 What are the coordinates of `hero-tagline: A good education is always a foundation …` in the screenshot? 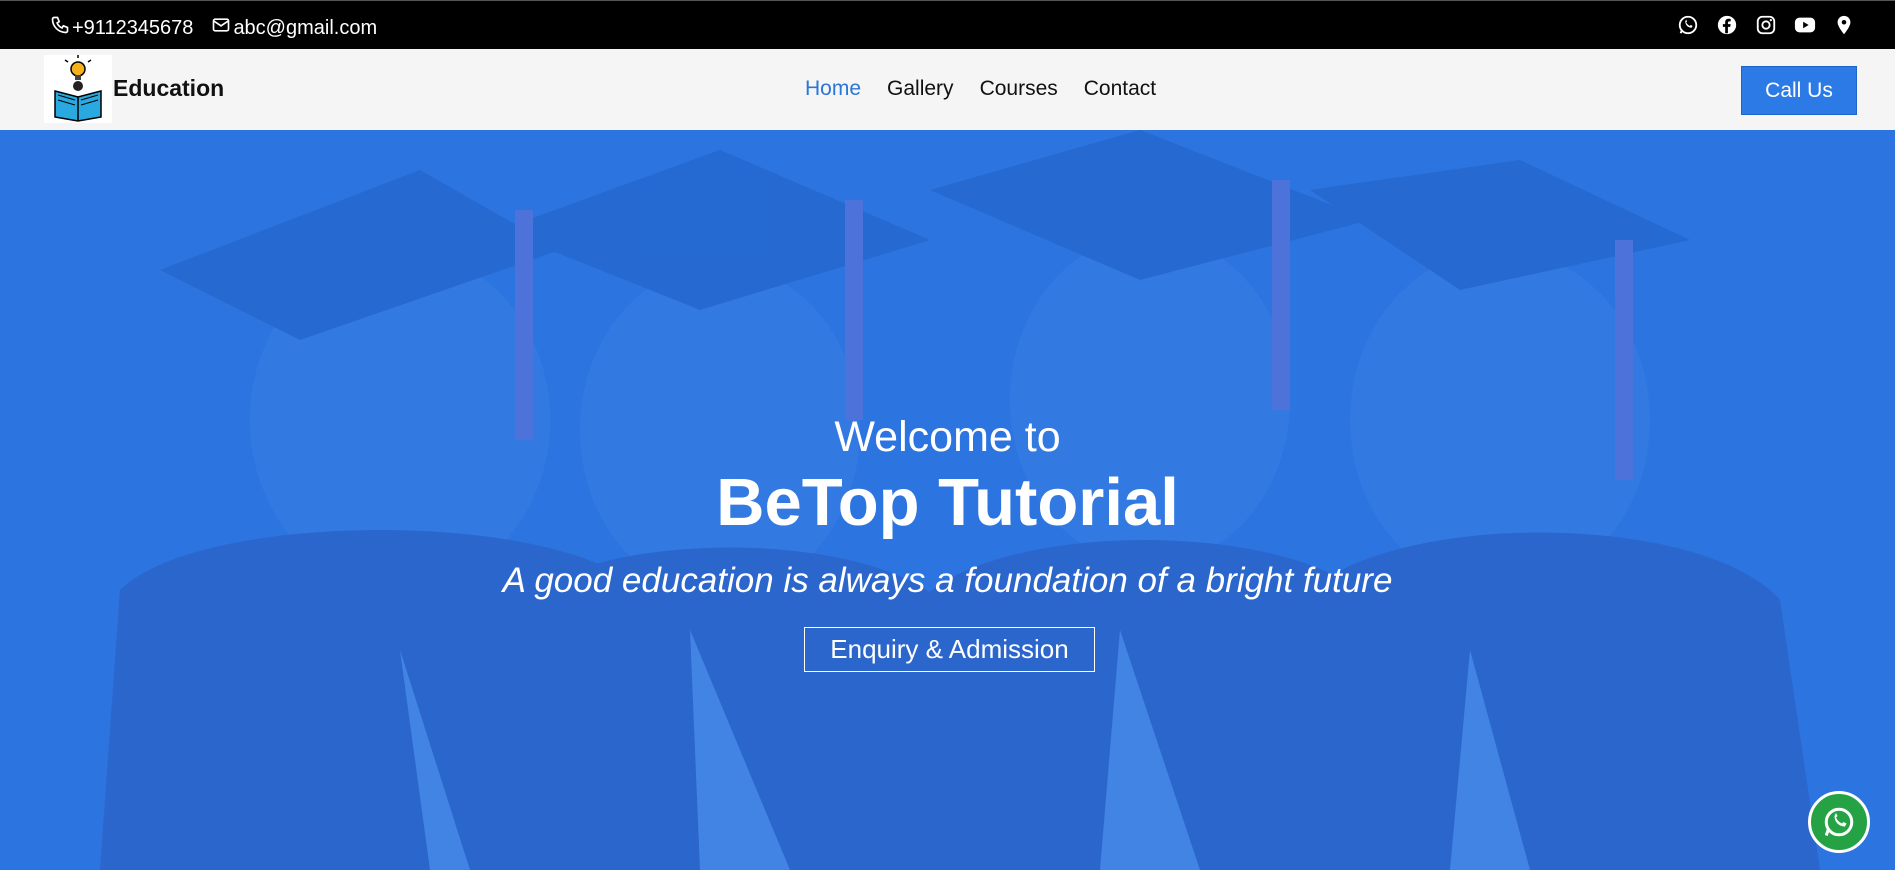 It's located at (947, 580).